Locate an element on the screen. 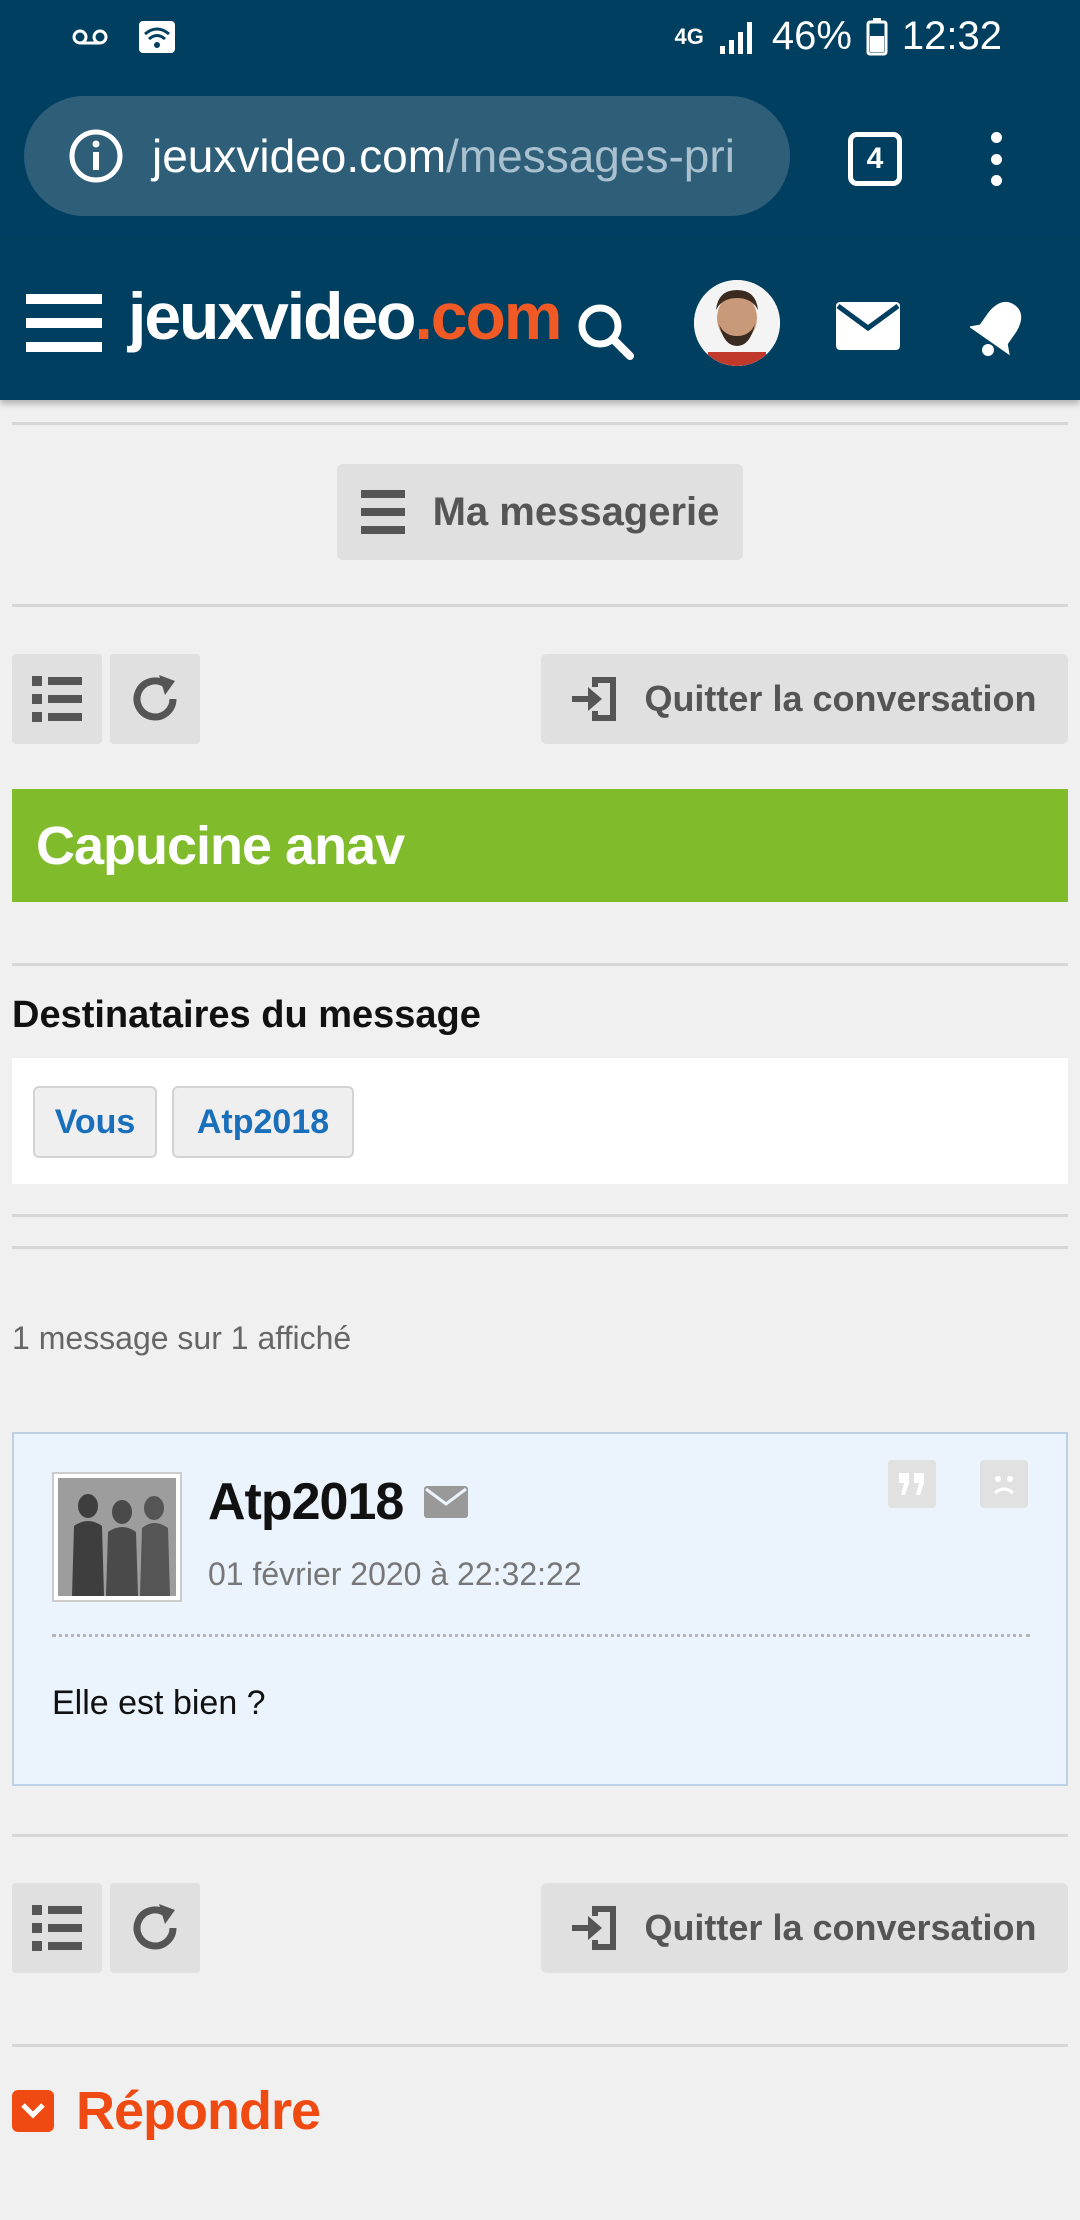  recipient-tag-atp2018: Atp2018 is located at coordinates (263, 1122).